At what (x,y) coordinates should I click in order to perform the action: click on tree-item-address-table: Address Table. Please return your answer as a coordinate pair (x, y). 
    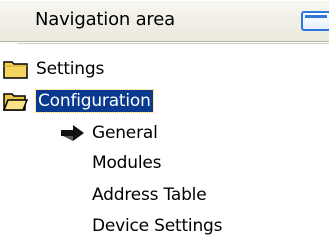
    Looking at the image, I should click on (149, 195).